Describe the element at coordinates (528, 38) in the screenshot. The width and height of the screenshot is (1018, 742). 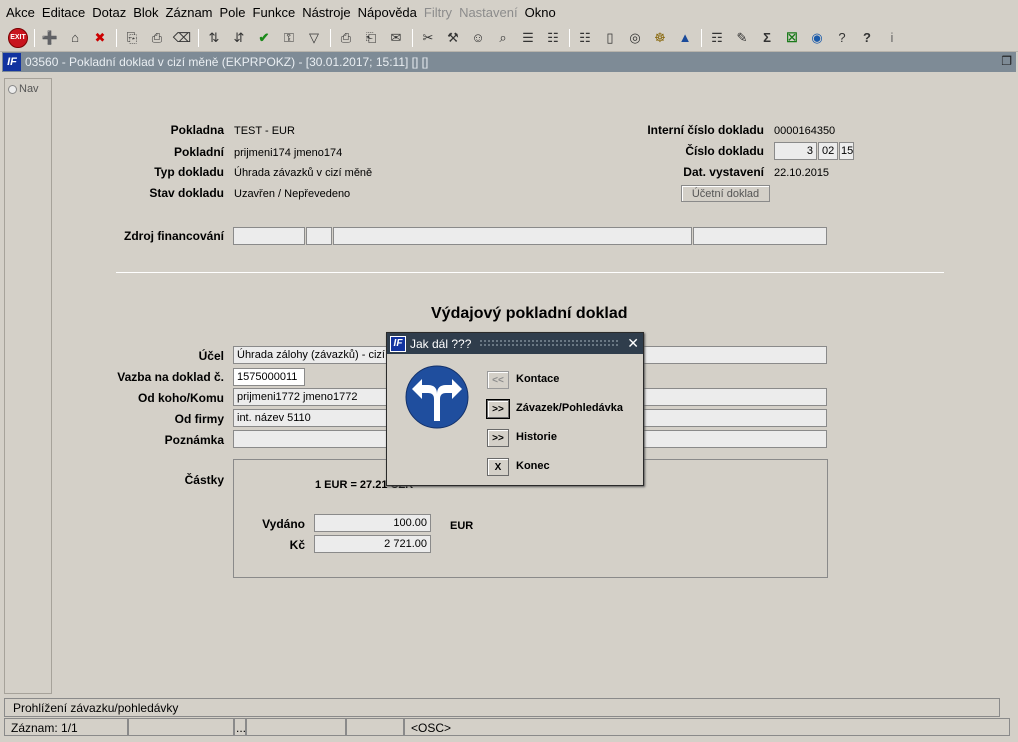
I see `list-icon: ☰` at that location.